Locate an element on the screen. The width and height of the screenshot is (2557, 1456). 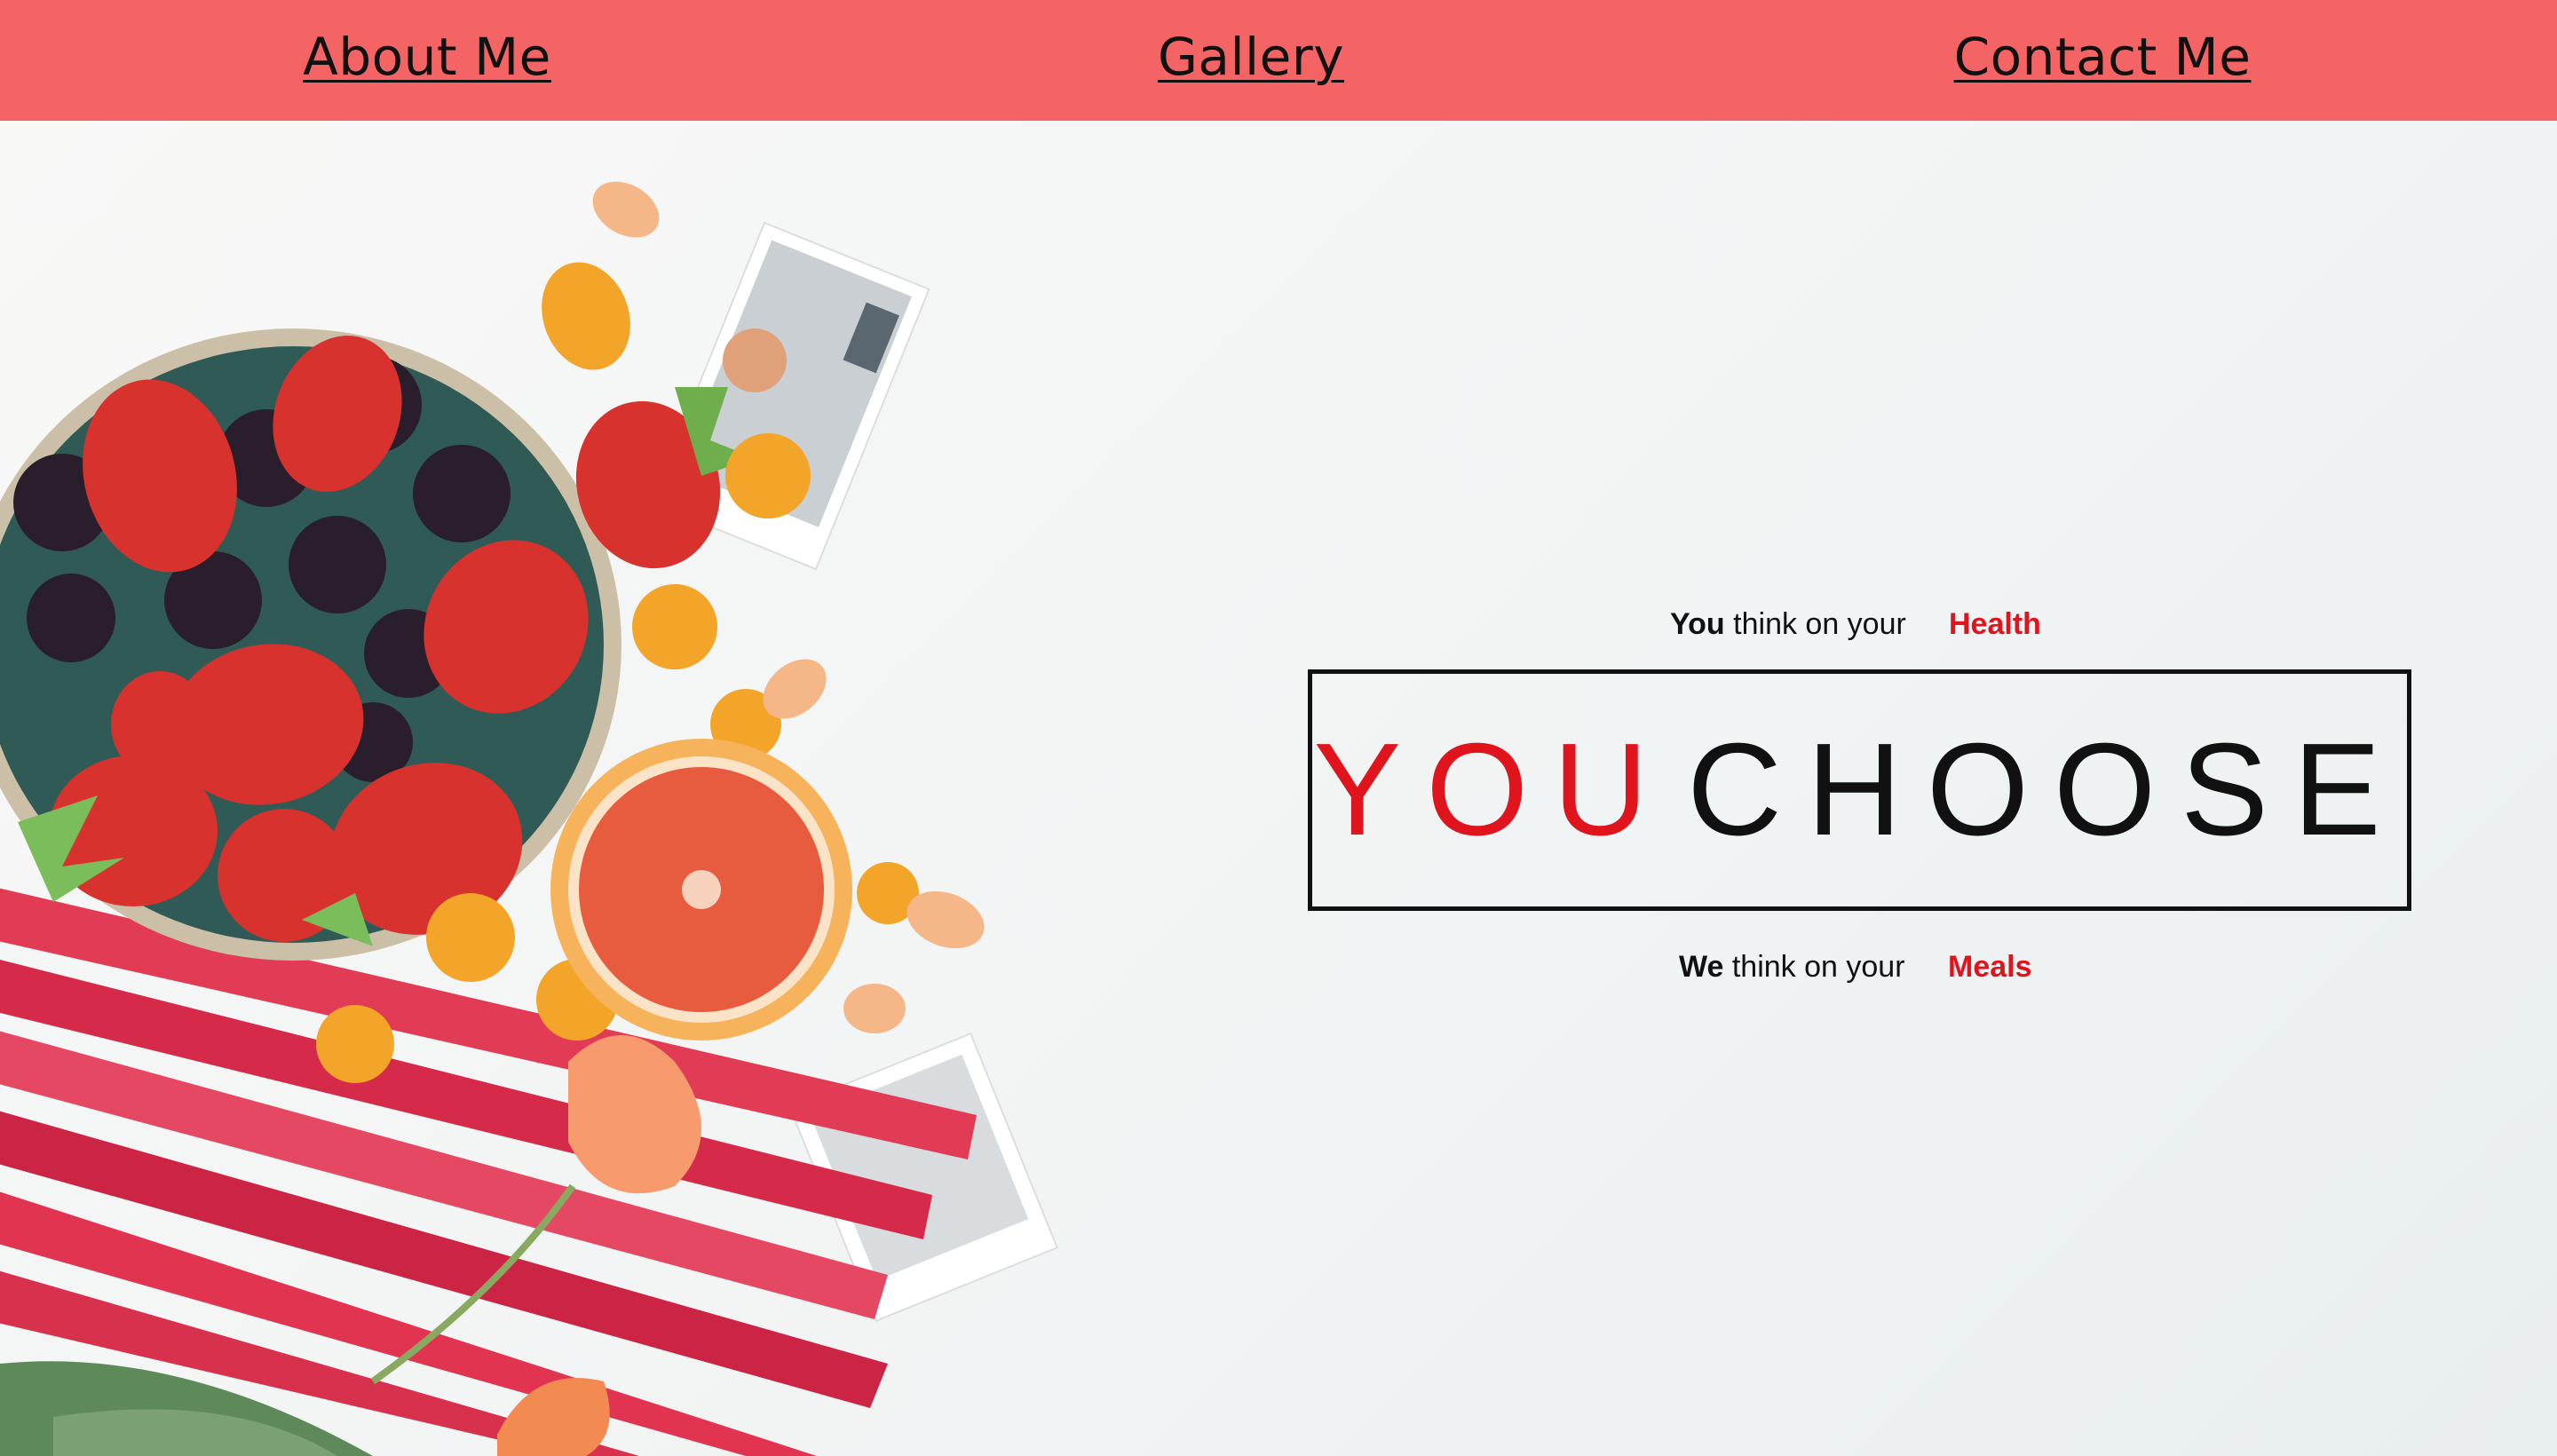
nav-link-about-me: About Me is located at coordinates (427, 57).